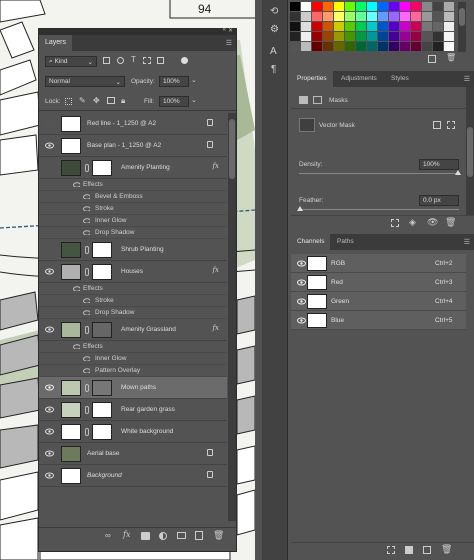 Image resolution: width=474 pixels, height=560 pixels. Describe the element at coordinates (104, 475) in the screenshot. I see `layer-name: Background` at that location.